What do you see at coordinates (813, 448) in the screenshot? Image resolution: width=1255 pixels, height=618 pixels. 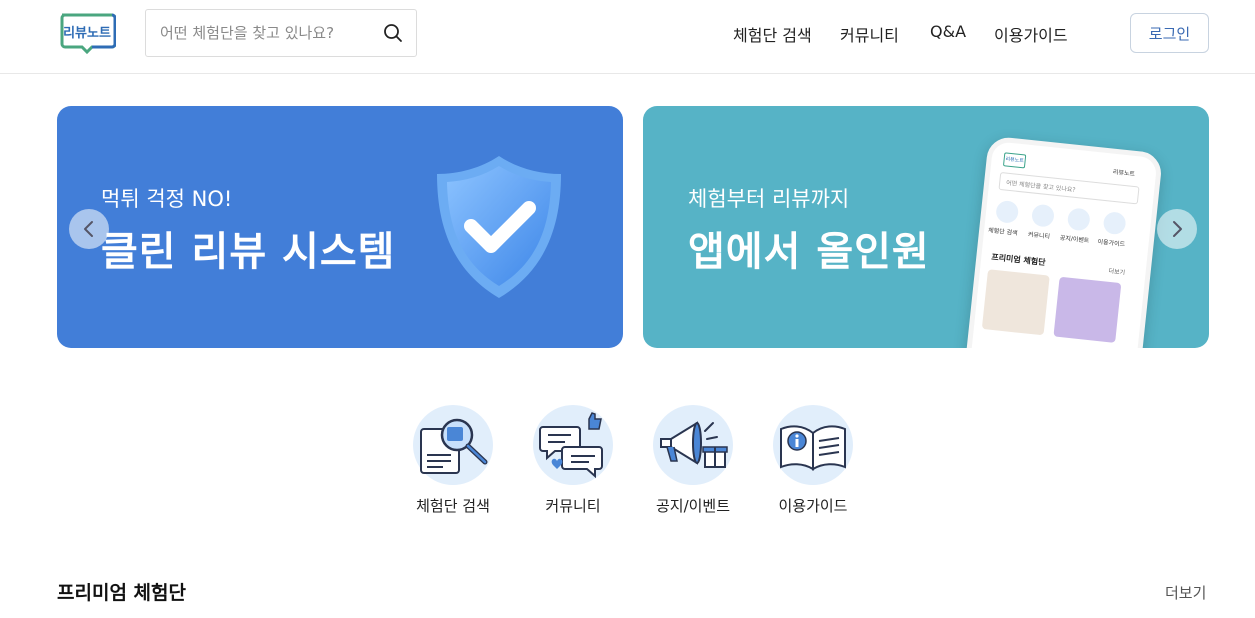 I see `info-book-icon` at bounding box center [813, 448].